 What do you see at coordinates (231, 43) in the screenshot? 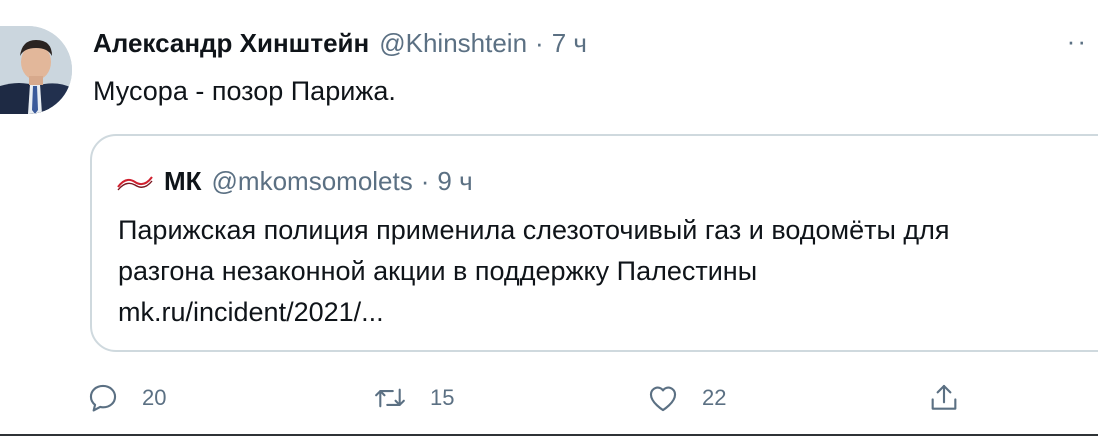
I see `author-name: Александр Хинштейн` at bounding box center [231, 43].